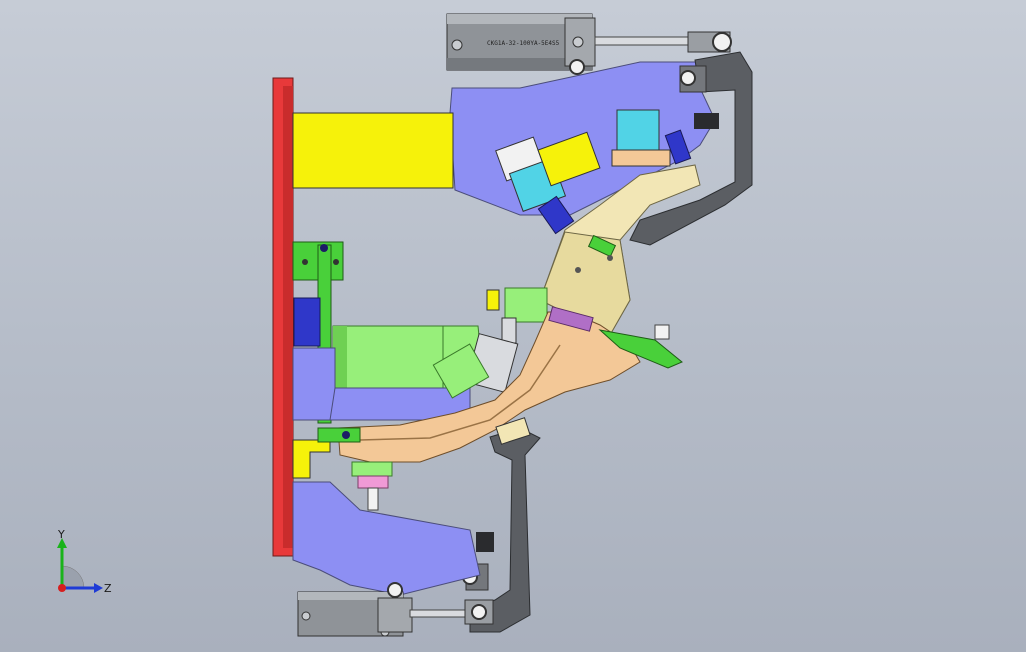 This screenshot has height=652, width=1026. Describe the element at coordinates (84, 561) in the screenshot. I see `axis-triad: Y Z` at that location.